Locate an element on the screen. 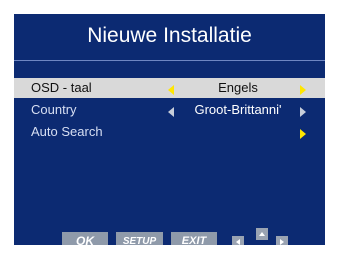  exit-button: EXIT is located at coordinates (194, 238).